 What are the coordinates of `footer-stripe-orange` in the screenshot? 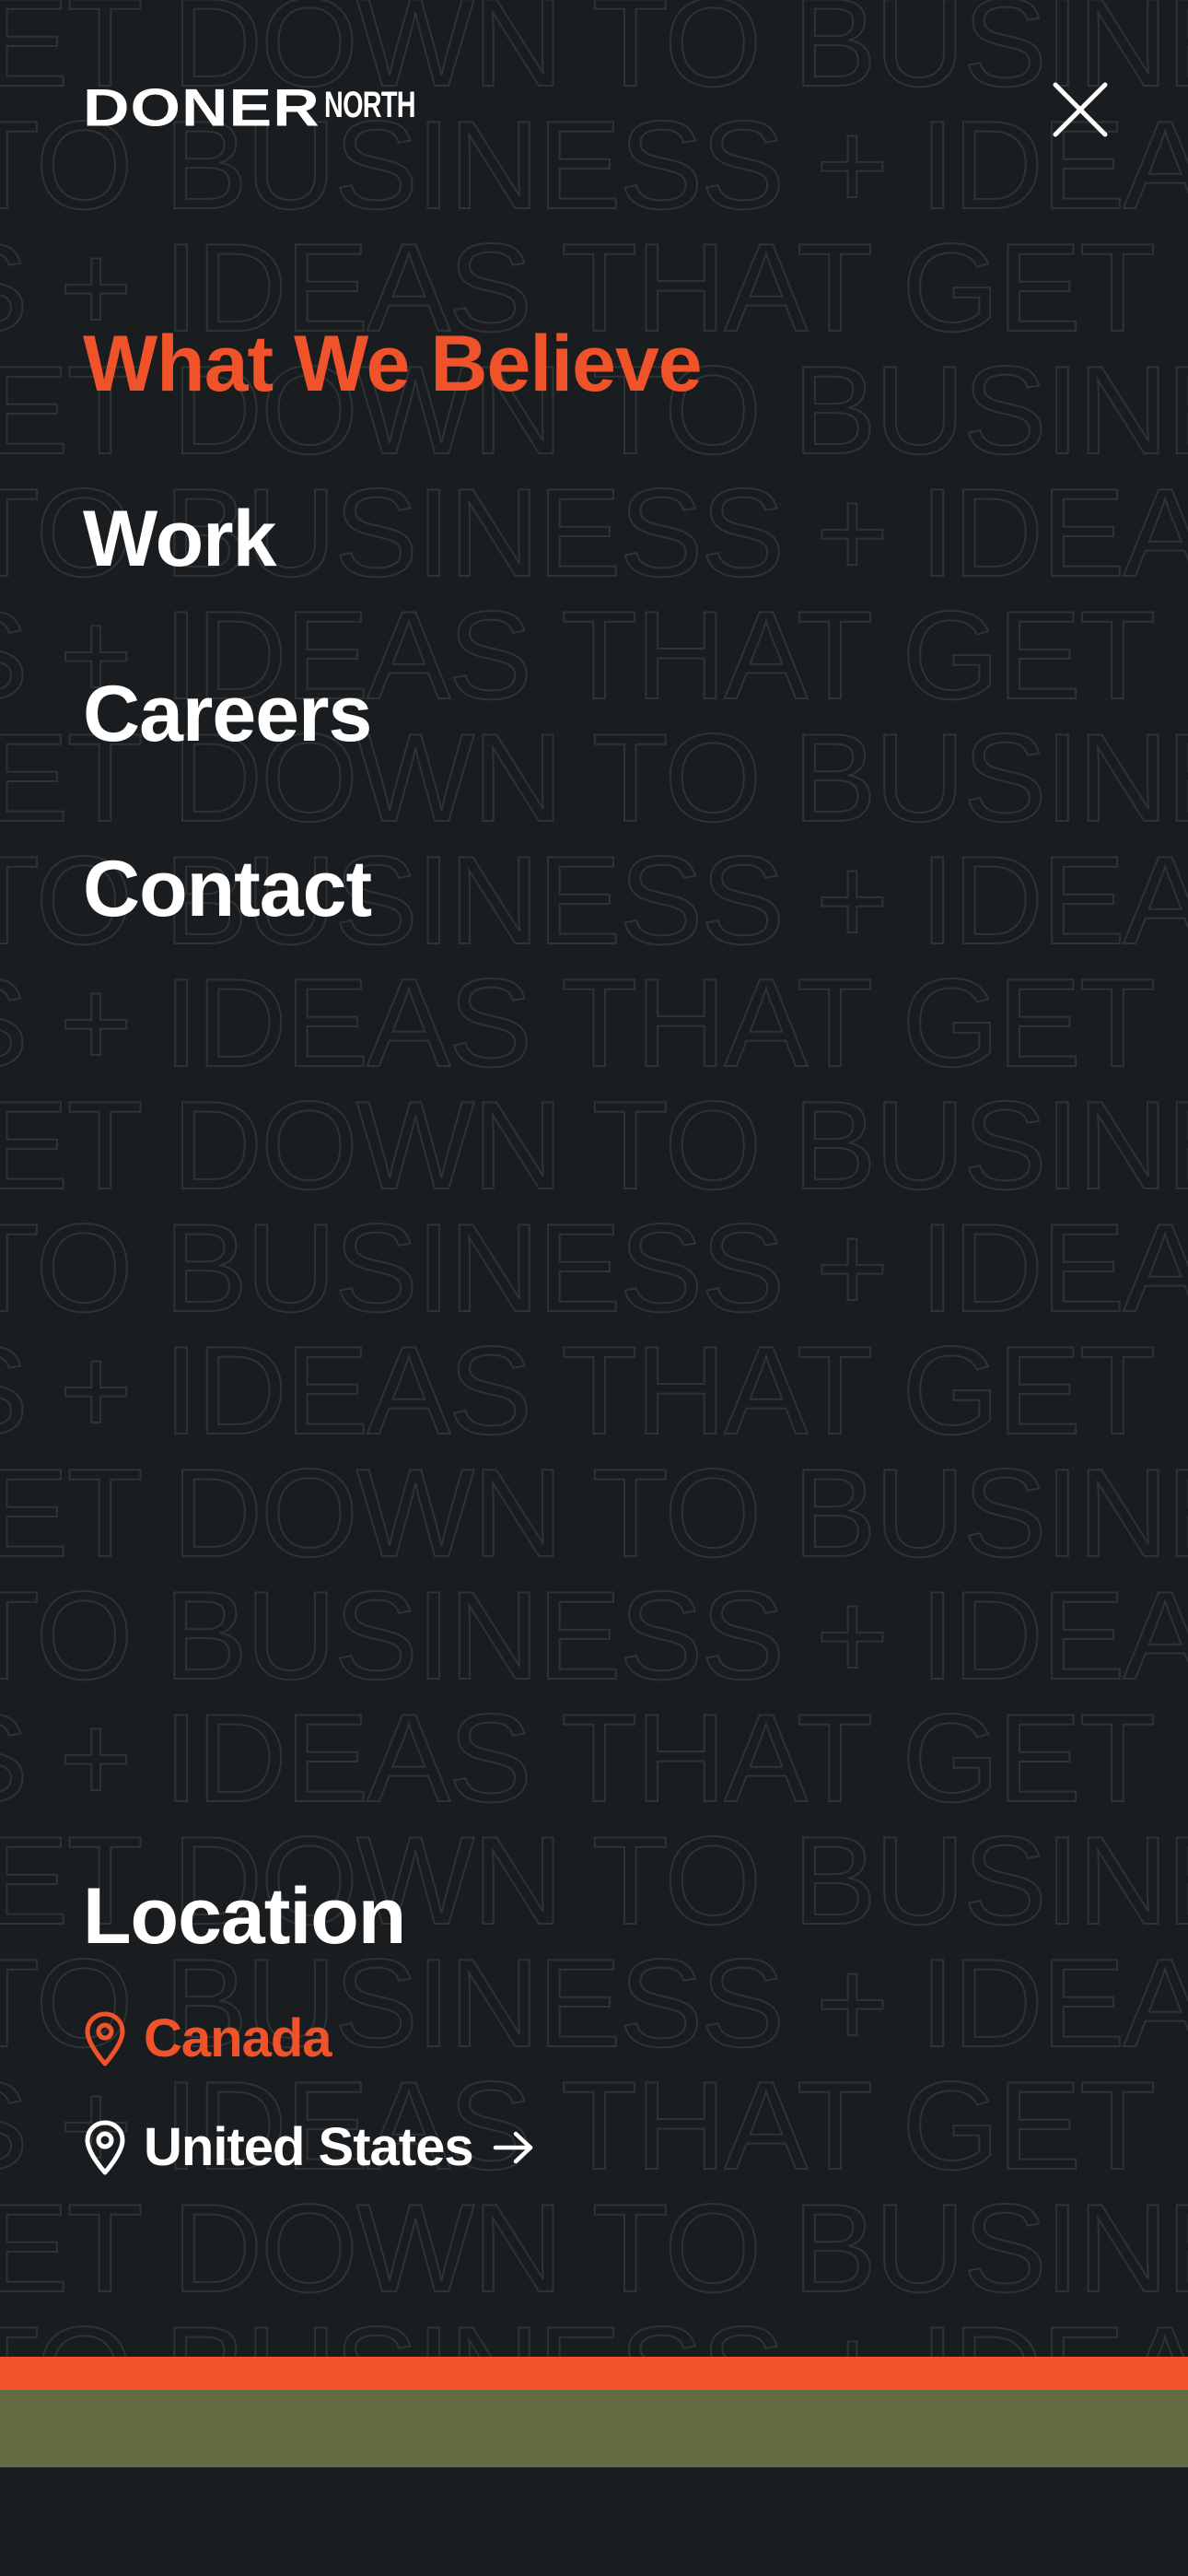 It's located at (594, 2373).